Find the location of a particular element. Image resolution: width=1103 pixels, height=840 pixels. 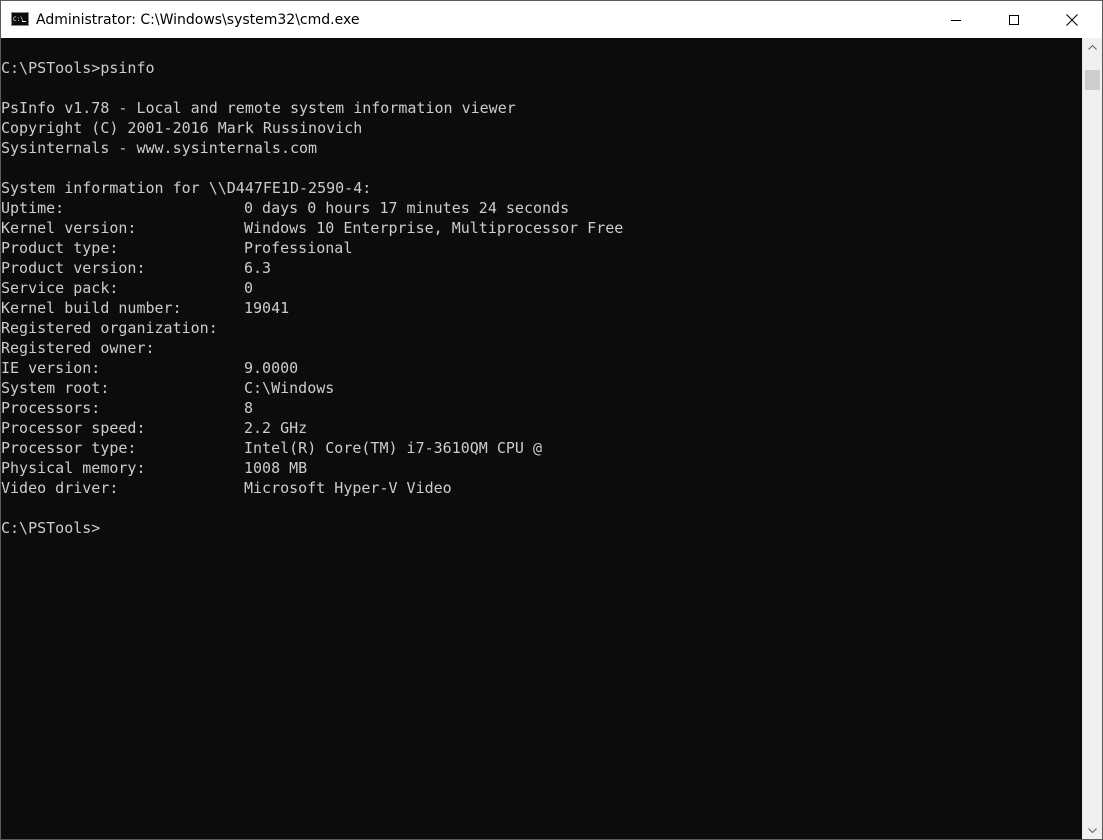

info-row: Video driver: Microsoft Hyper-V Video is located at coordinates (312, 488).